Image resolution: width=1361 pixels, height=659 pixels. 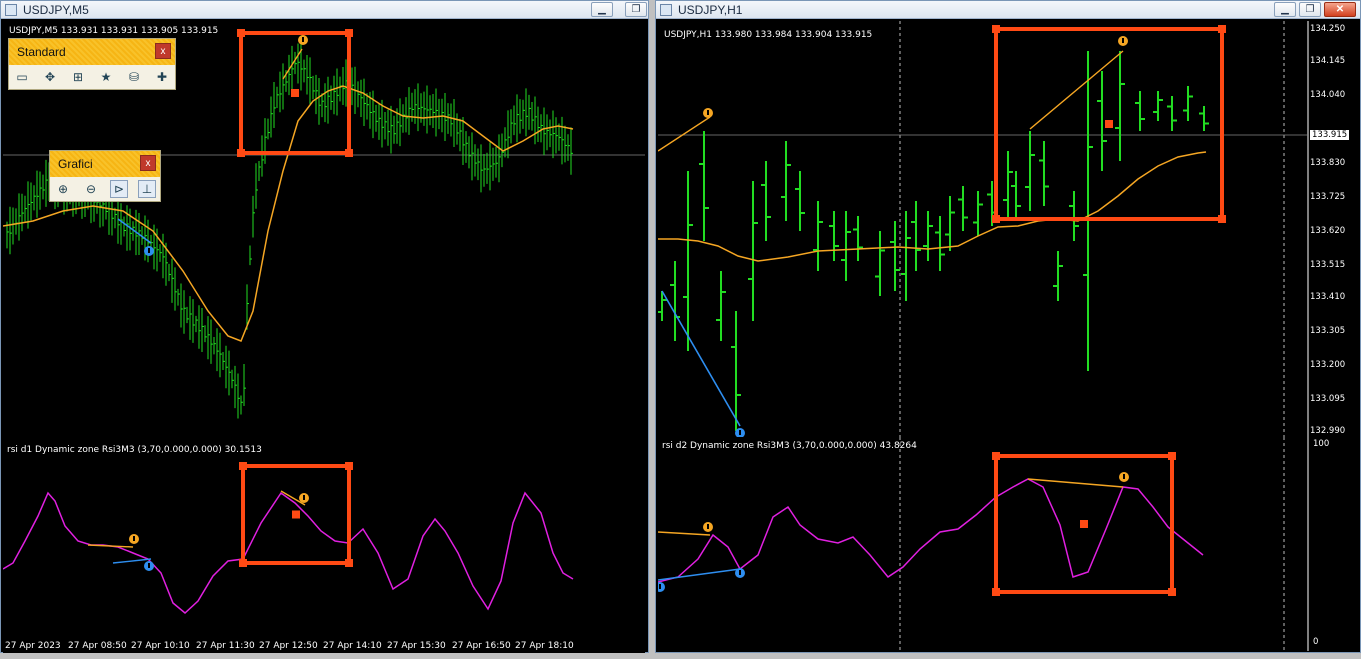 I want to click on price-label: 133.305, so click(x=1328, y=331).